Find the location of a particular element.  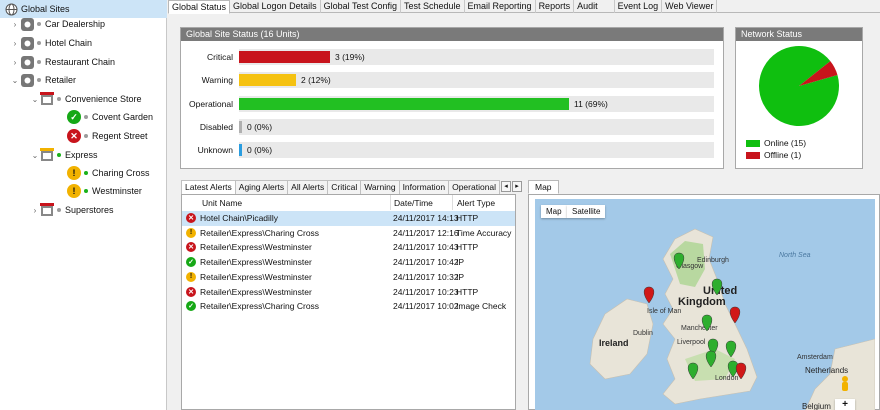

tree-node-convenience-store: ⌄ Convenience Store is located at coordinates (86, 99).